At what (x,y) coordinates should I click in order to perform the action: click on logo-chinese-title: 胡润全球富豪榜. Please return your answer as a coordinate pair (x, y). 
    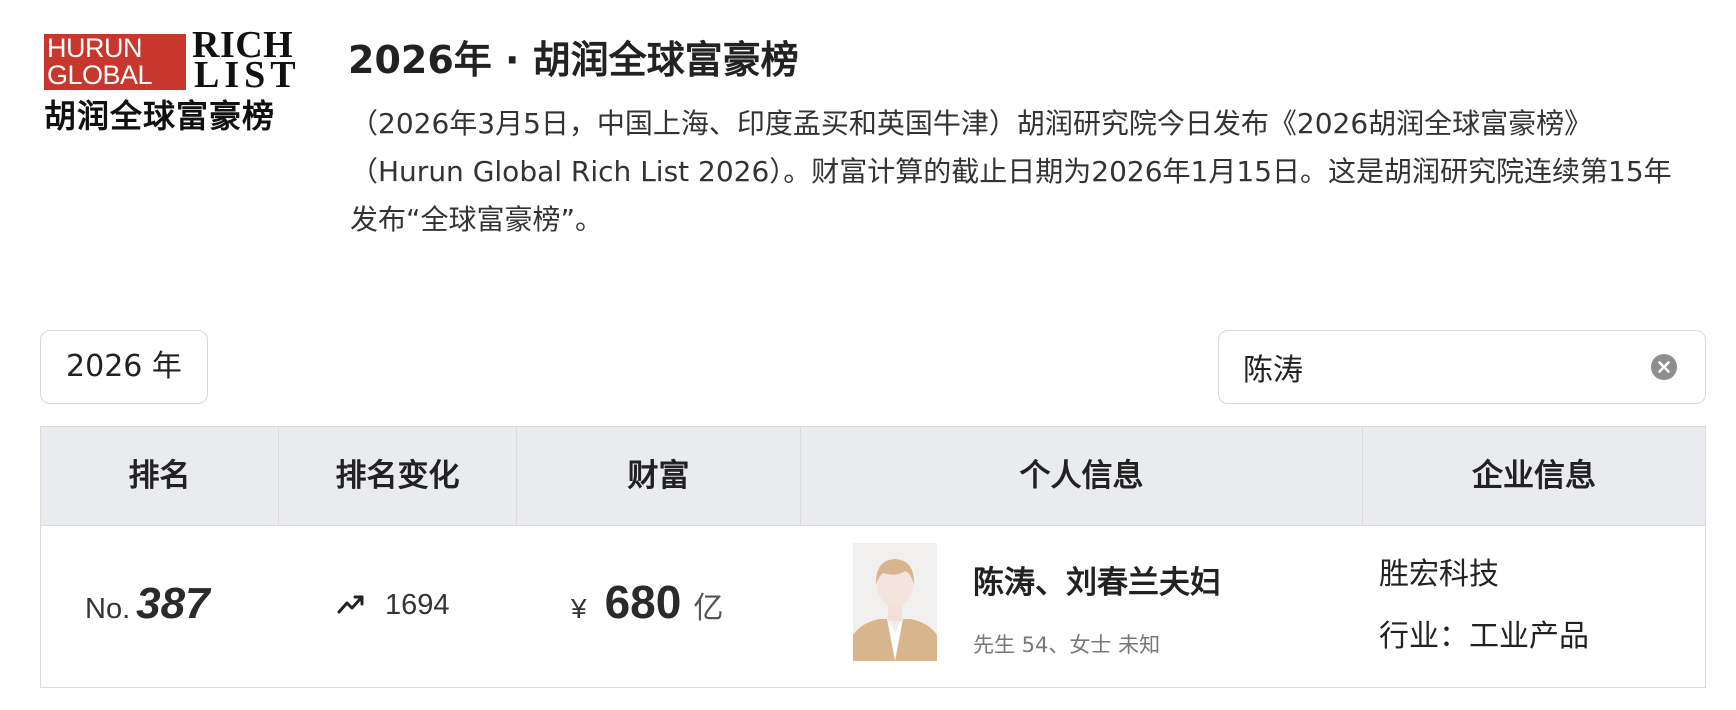
    Looking at the image, I should click on (160, 116).